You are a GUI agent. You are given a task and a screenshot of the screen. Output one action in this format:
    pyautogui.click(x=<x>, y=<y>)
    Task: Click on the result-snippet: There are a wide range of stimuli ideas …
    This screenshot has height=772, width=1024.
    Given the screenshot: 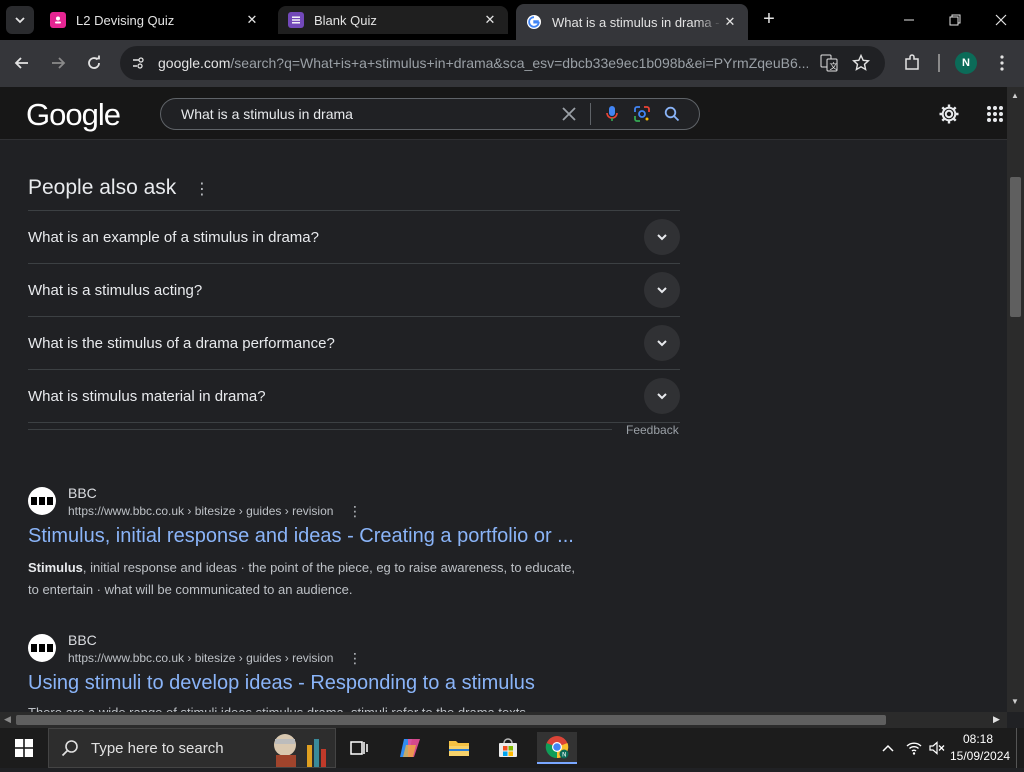 What is the action you would take?
    pyautogui.click(x=308, y=708)
    